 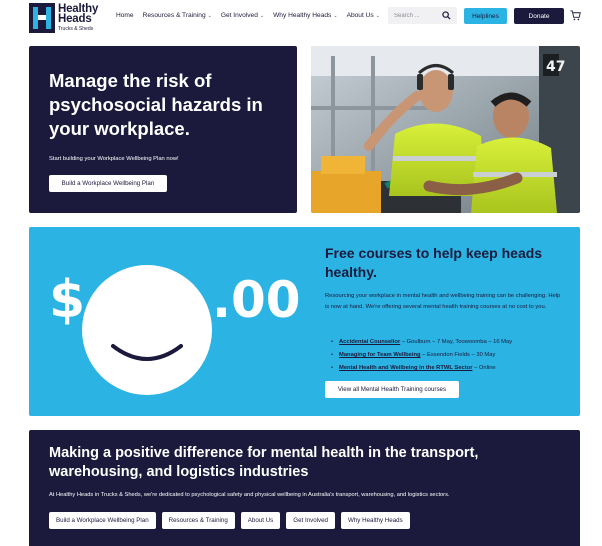 I want to click on cents-amount: .00, so click(x=256, y=300).